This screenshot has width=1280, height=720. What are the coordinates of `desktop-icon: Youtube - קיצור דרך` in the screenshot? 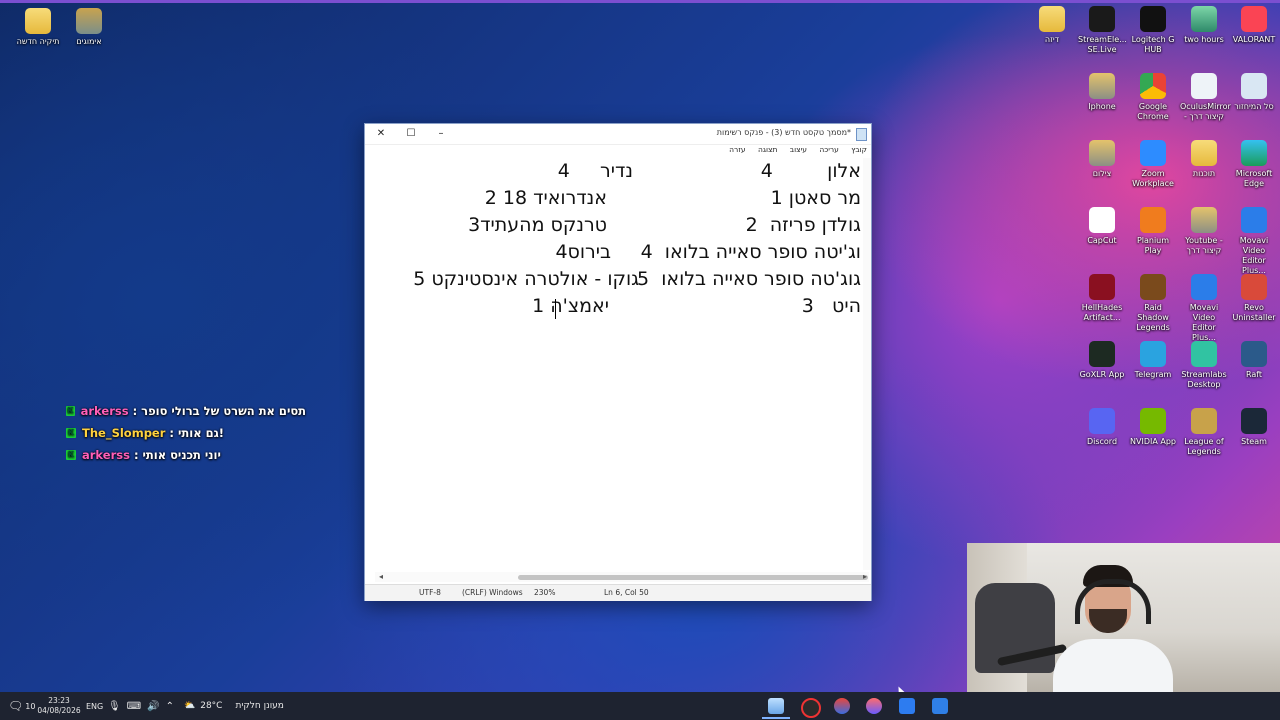 It's located at (1204, 231).